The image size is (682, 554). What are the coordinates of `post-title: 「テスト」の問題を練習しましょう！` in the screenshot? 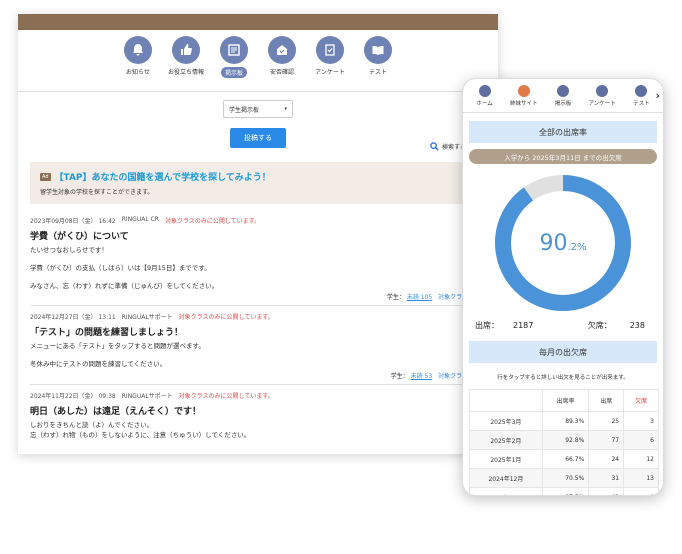 It's located at (107, 333).